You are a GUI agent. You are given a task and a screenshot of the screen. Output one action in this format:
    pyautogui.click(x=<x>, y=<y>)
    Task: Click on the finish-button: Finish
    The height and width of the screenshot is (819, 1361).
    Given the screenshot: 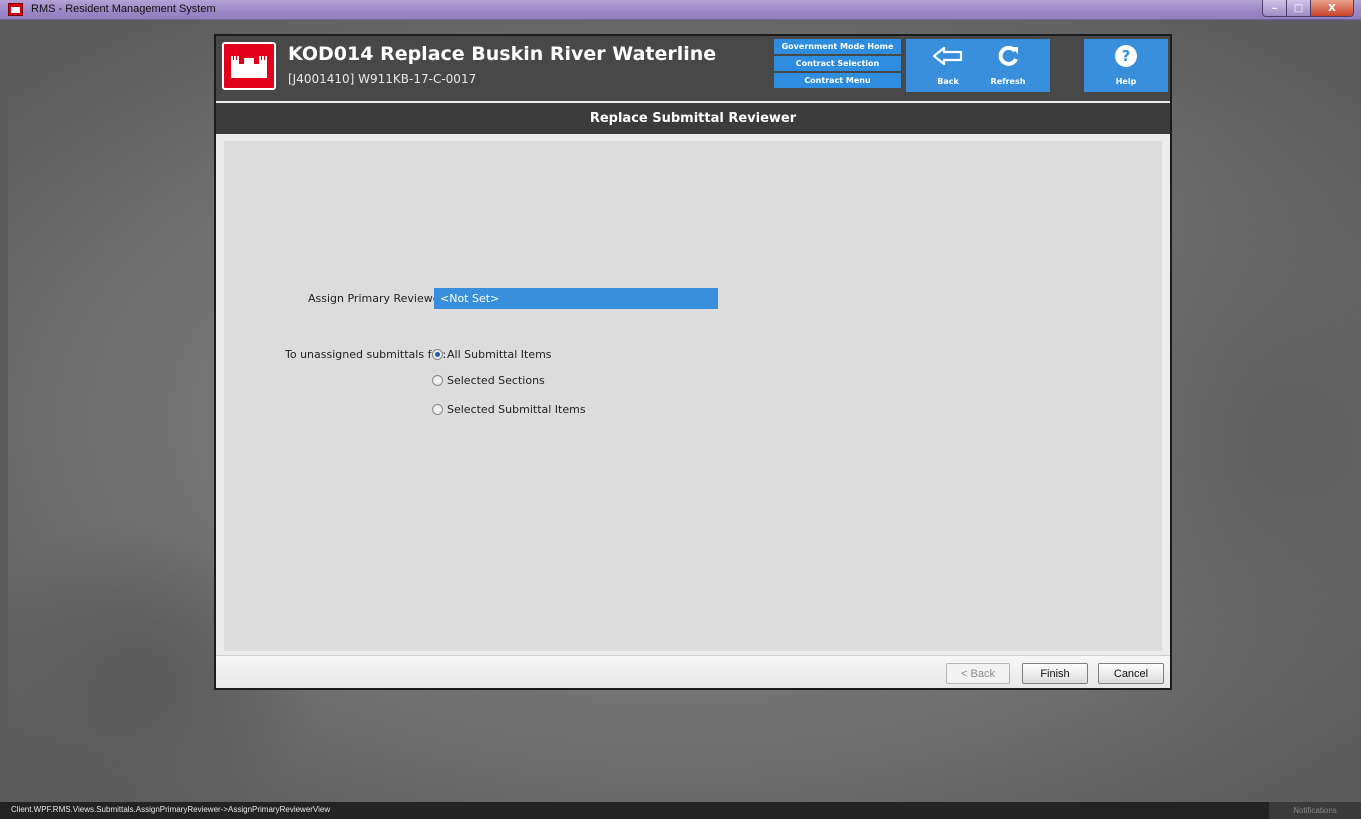 What is the action you would take?
    pyautogui.click(x=1055, y=673)
    